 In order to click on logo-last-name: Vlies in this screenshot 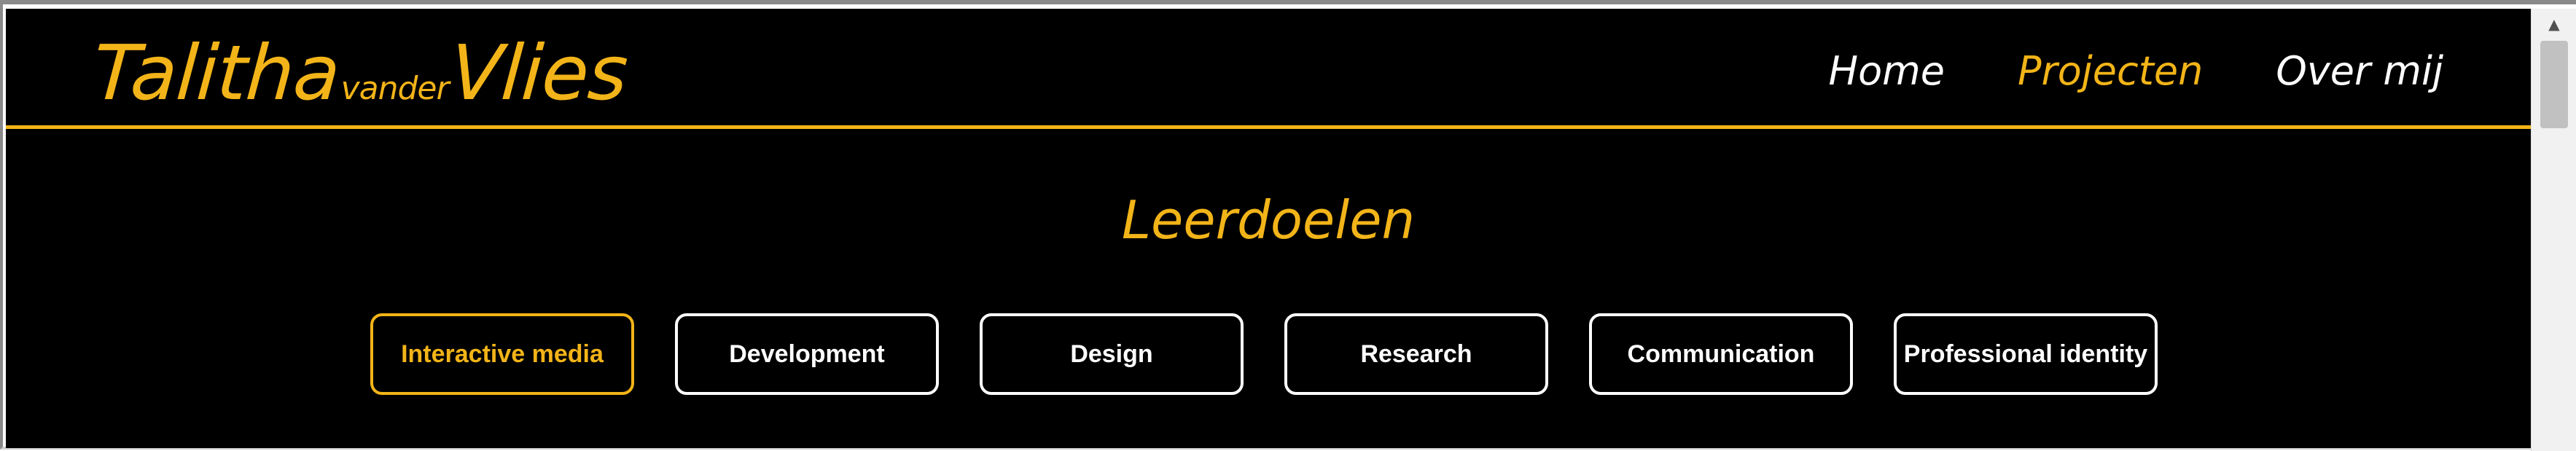, I will do `click(538, 73)`.